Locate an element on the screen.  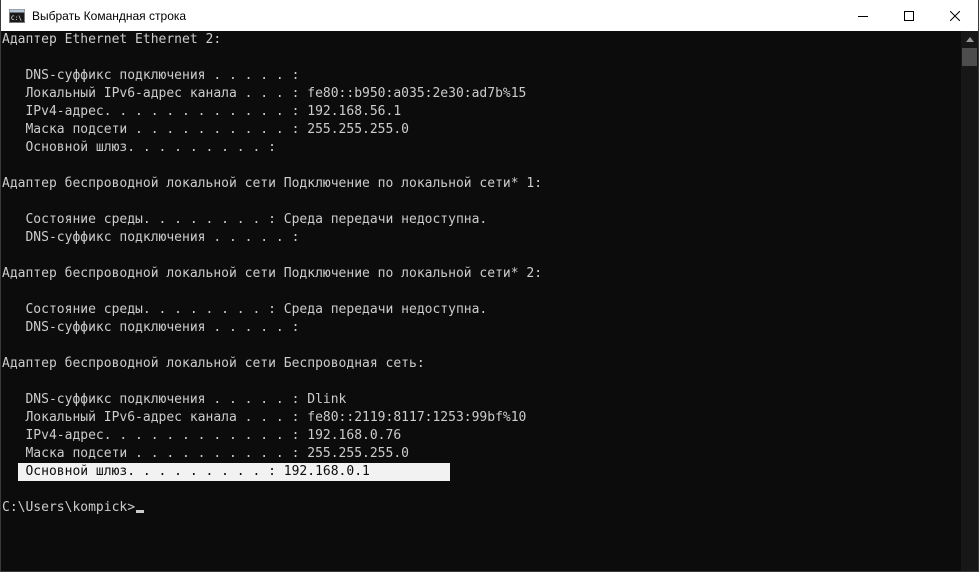
close-button is located at coordinates (955, 15).